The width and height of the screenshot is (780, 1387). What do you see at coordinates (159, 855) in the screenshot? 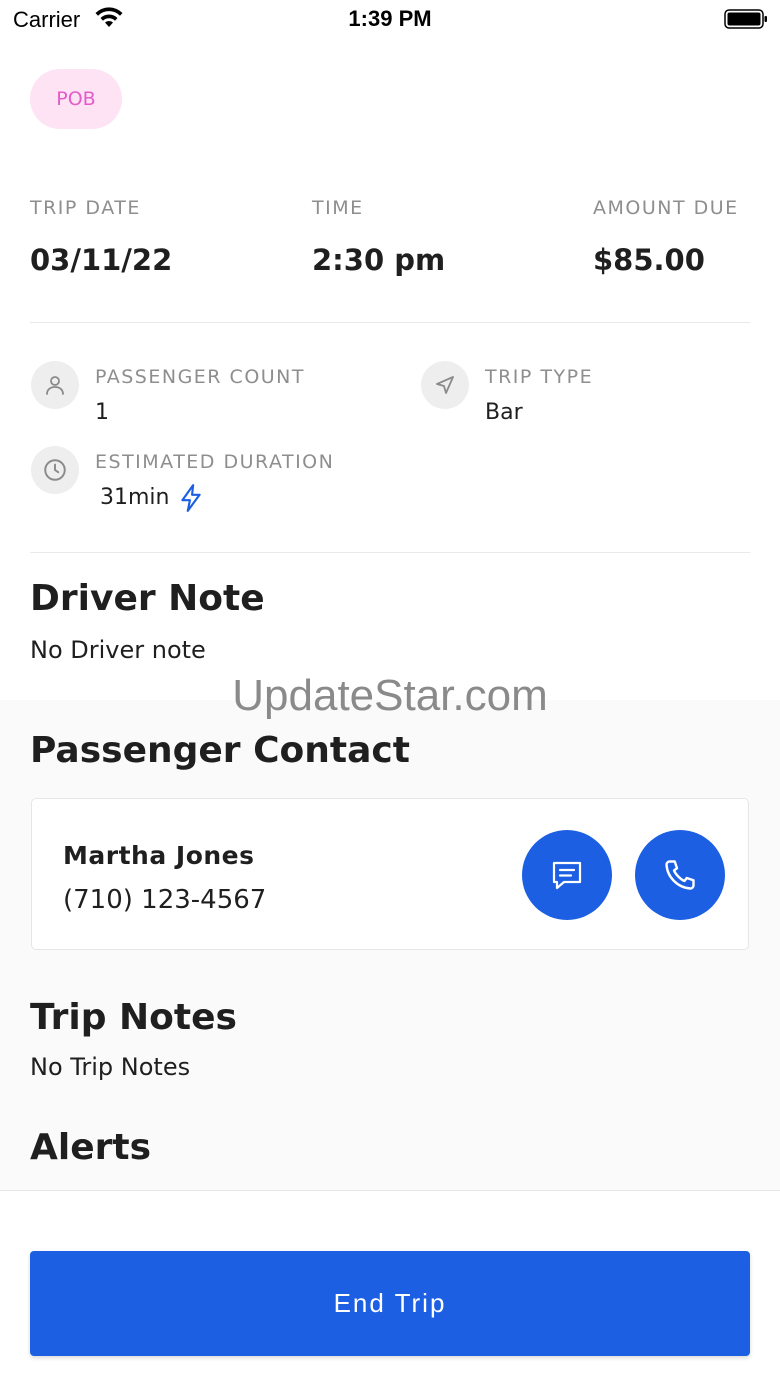
I see `contact-name: Martha Jones` at bounding box center [159, 855].